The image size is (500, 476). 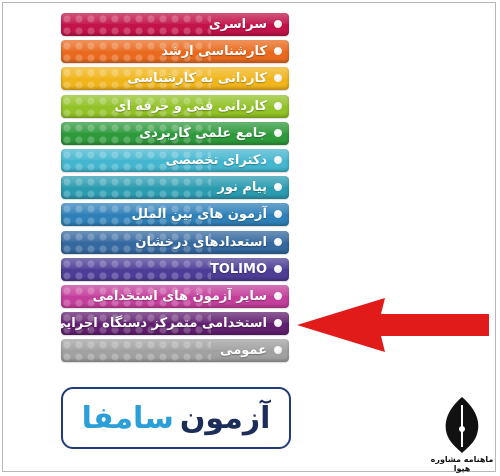 What do you see at coordinates (164, 324) in the screenshot?
I see `menu-item-label: استخدامی متمرکز دستگاه اجرایی` at bounding box center [164, 324].